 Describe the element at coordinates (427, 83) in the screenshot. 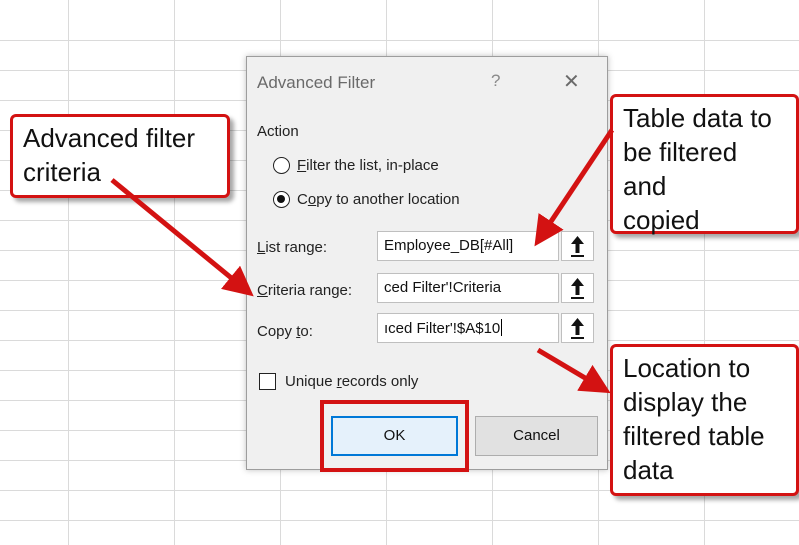

I see `dialog-titlebar: Advanced Filter ? ✕` at that location.